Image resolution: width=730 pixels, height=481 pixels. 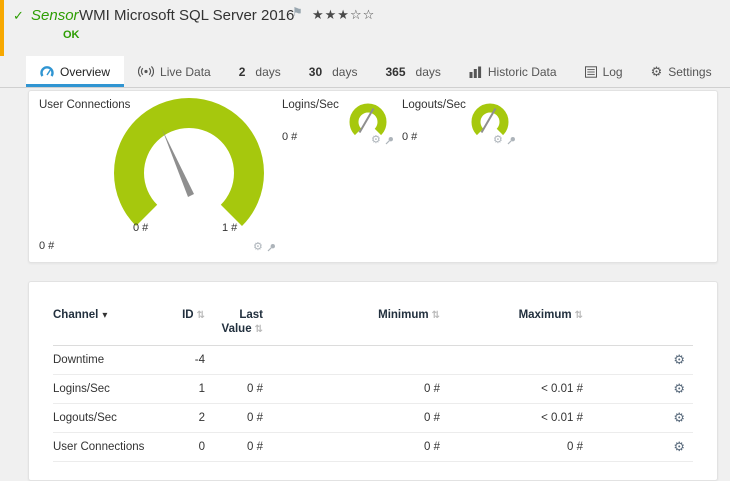 What do you see at coordinates (199, 360) in the screenshot?
I see `channel-id: -4` at bounding box center [199, 360].